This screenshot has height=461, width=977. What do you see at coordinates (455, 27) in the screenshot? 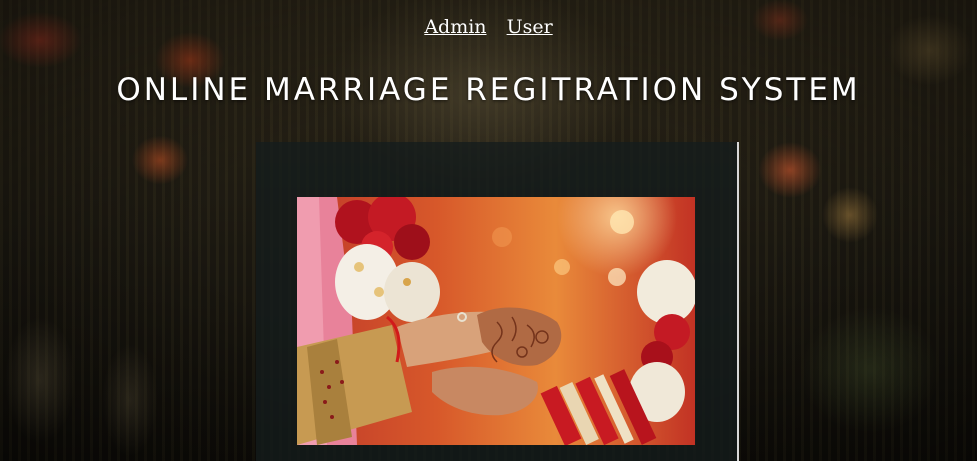
I see `admin-link: Admin` at bounding box center [455, 27].